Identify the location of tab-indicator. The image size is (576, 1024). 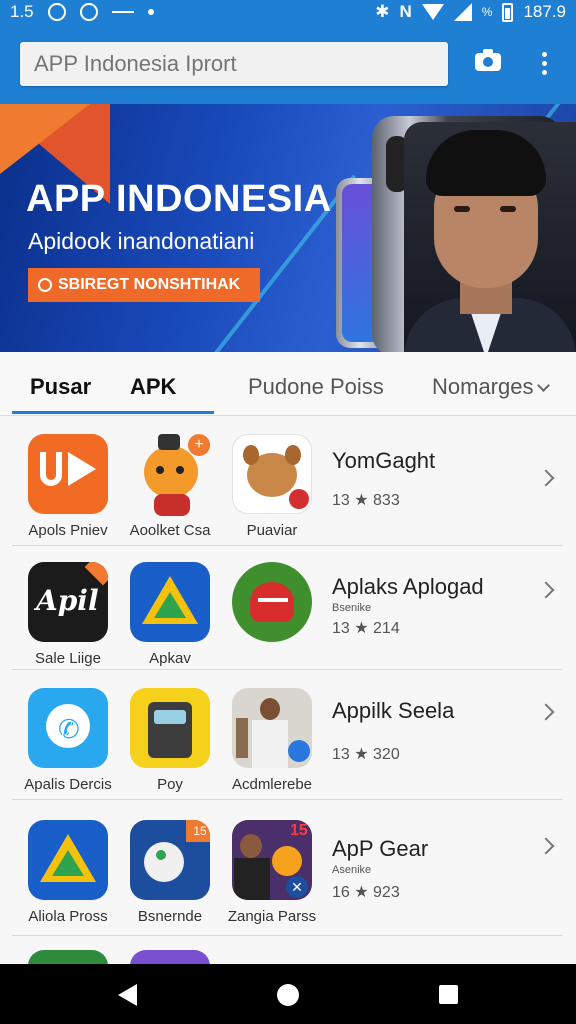
(113, 412).